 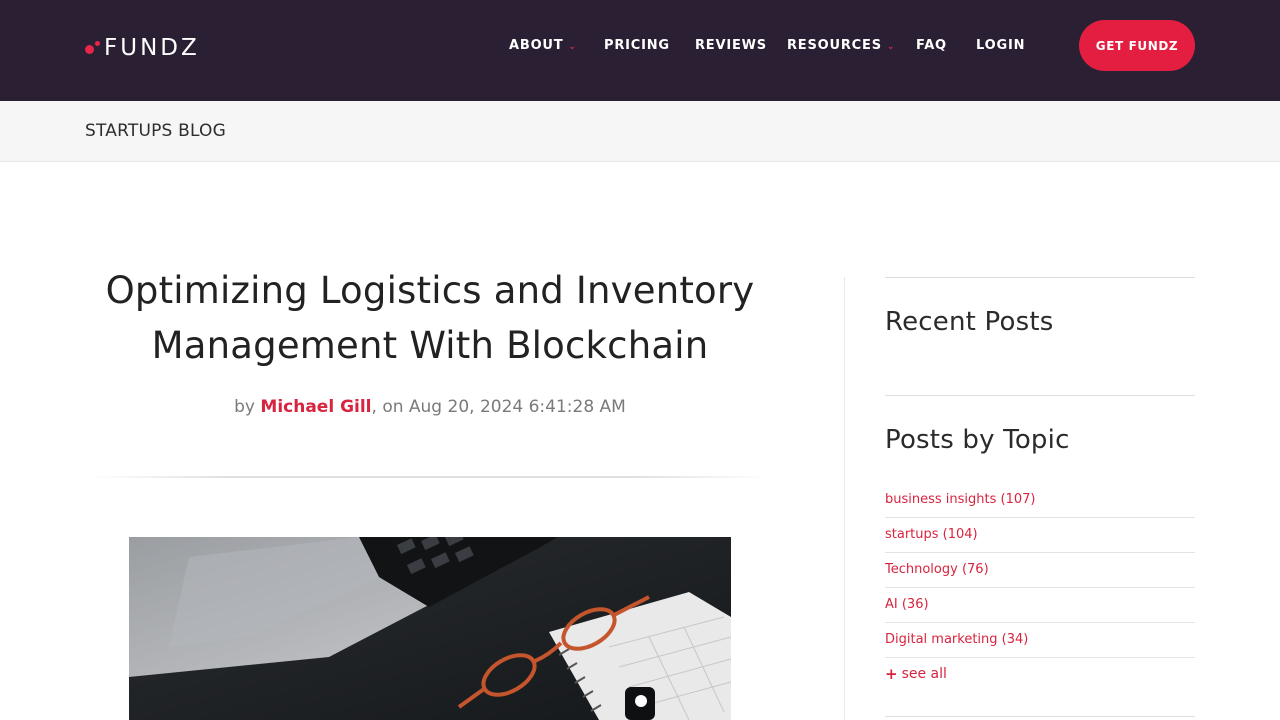 I want to click on column-divider, so click(x=844, y=498).